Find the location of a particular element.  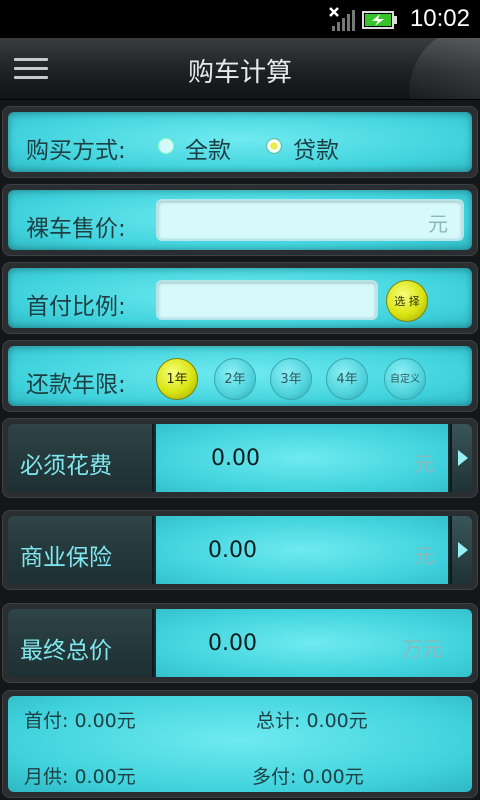

final-total-value: 0.00 is located at coordinates (232, 643).